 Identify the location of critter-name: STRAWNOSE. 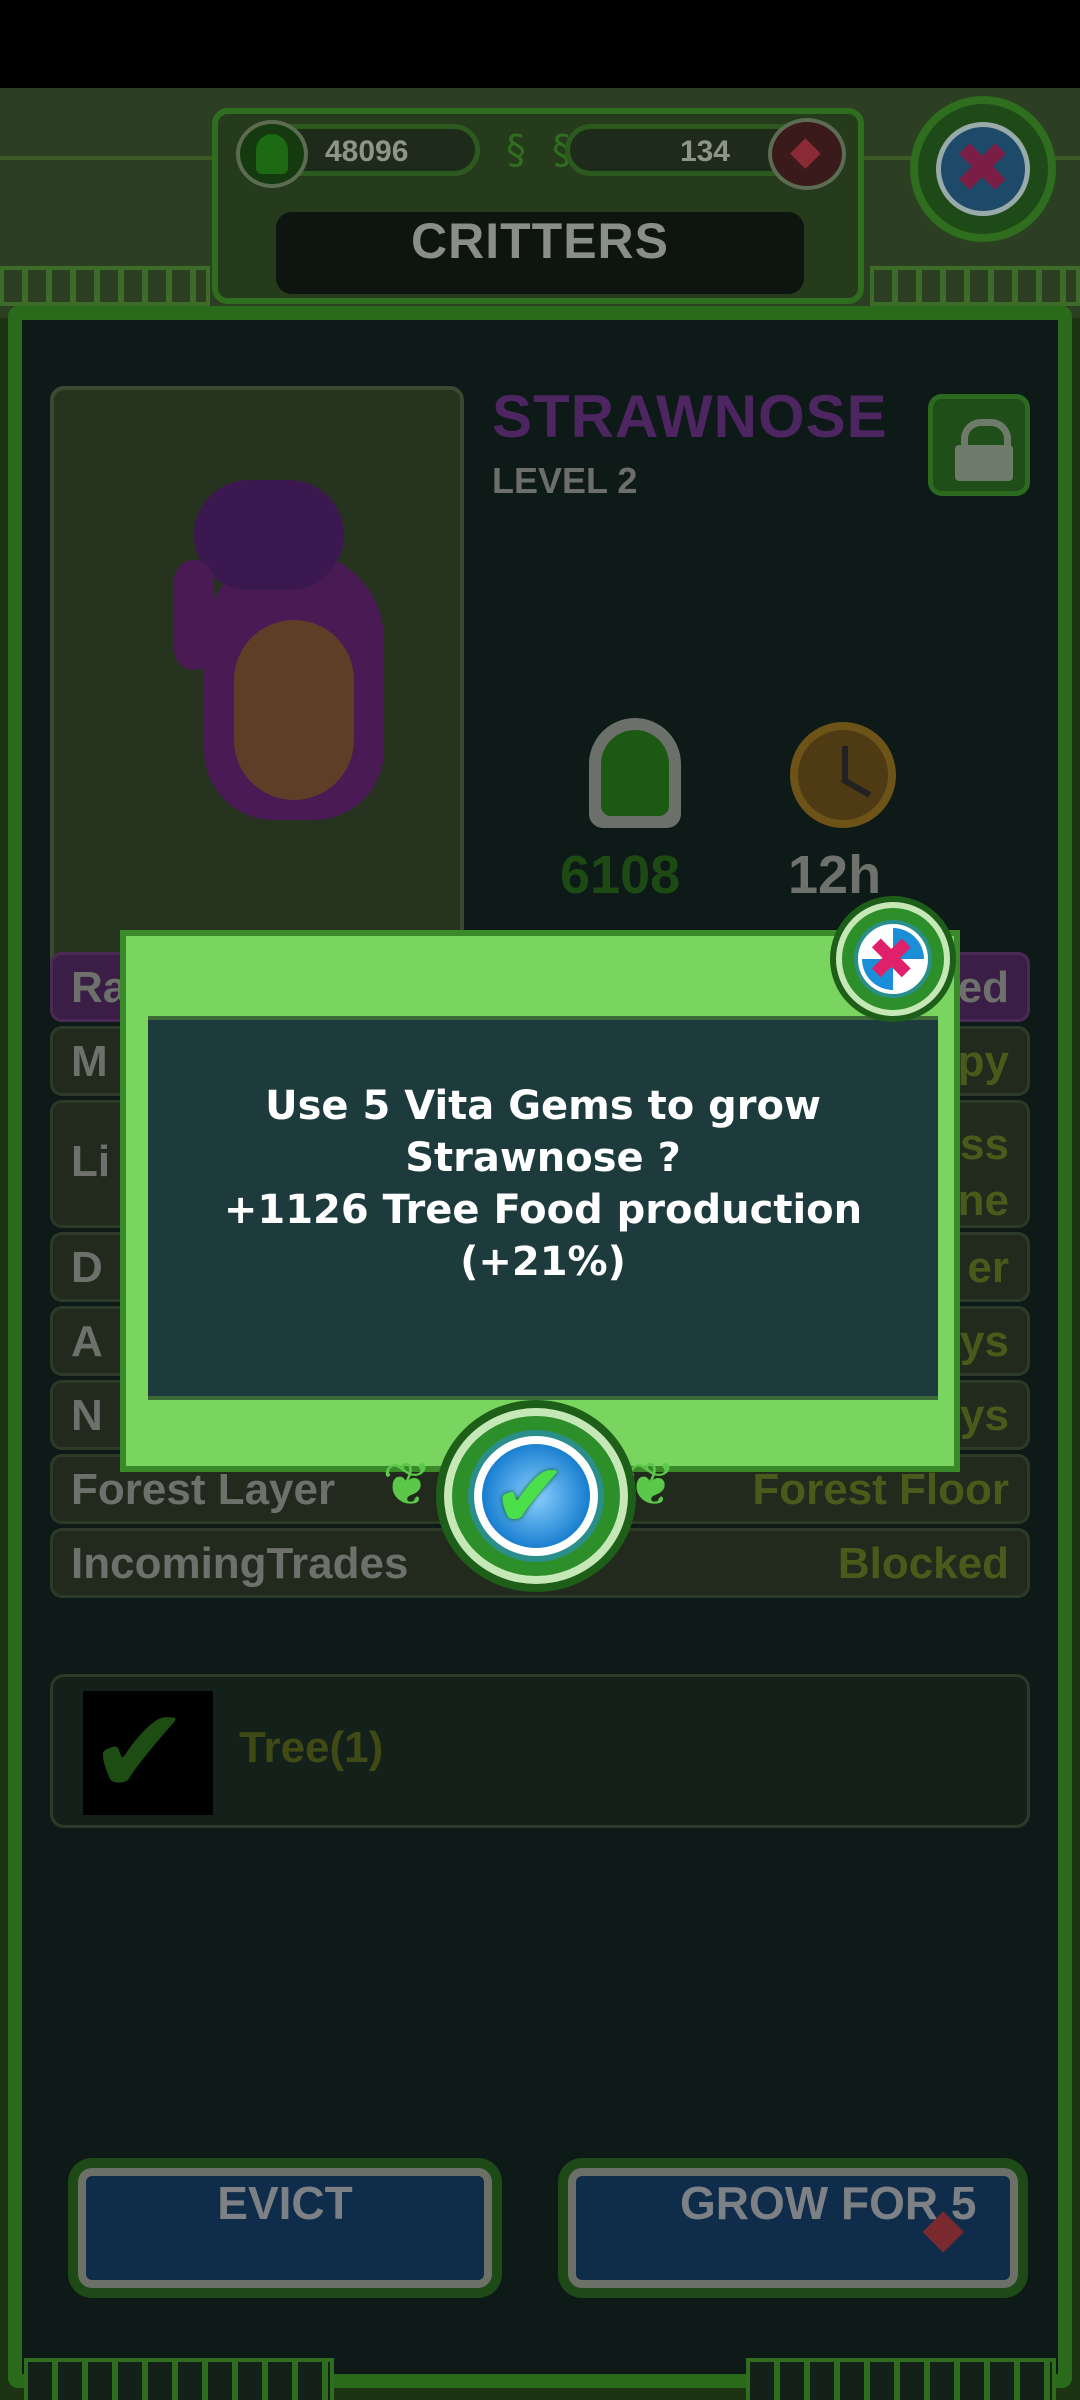
(690, 416).